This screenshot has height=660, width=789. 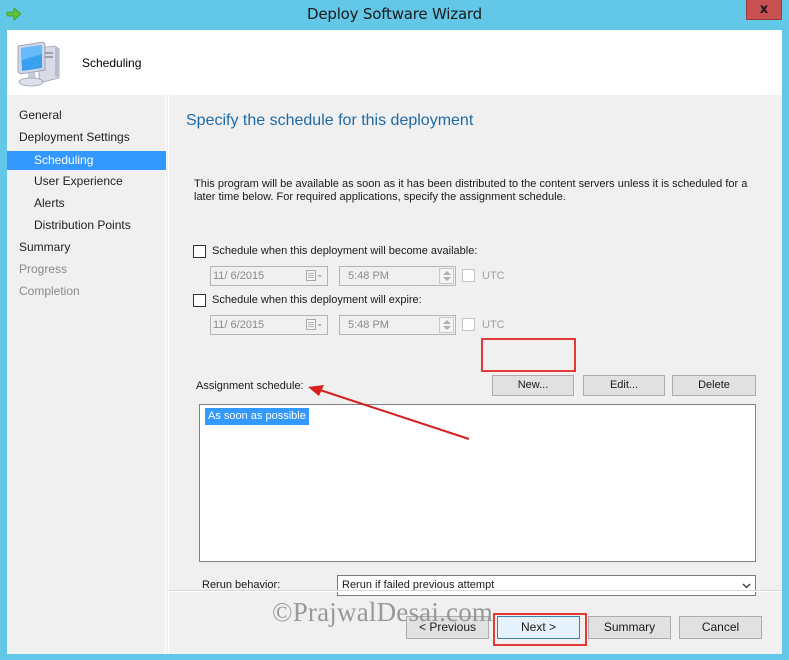 What do you see at coordinates (257, 416) in the screenshot?
I see `list-item: As soon as possible` at bounding box center [257, 416].